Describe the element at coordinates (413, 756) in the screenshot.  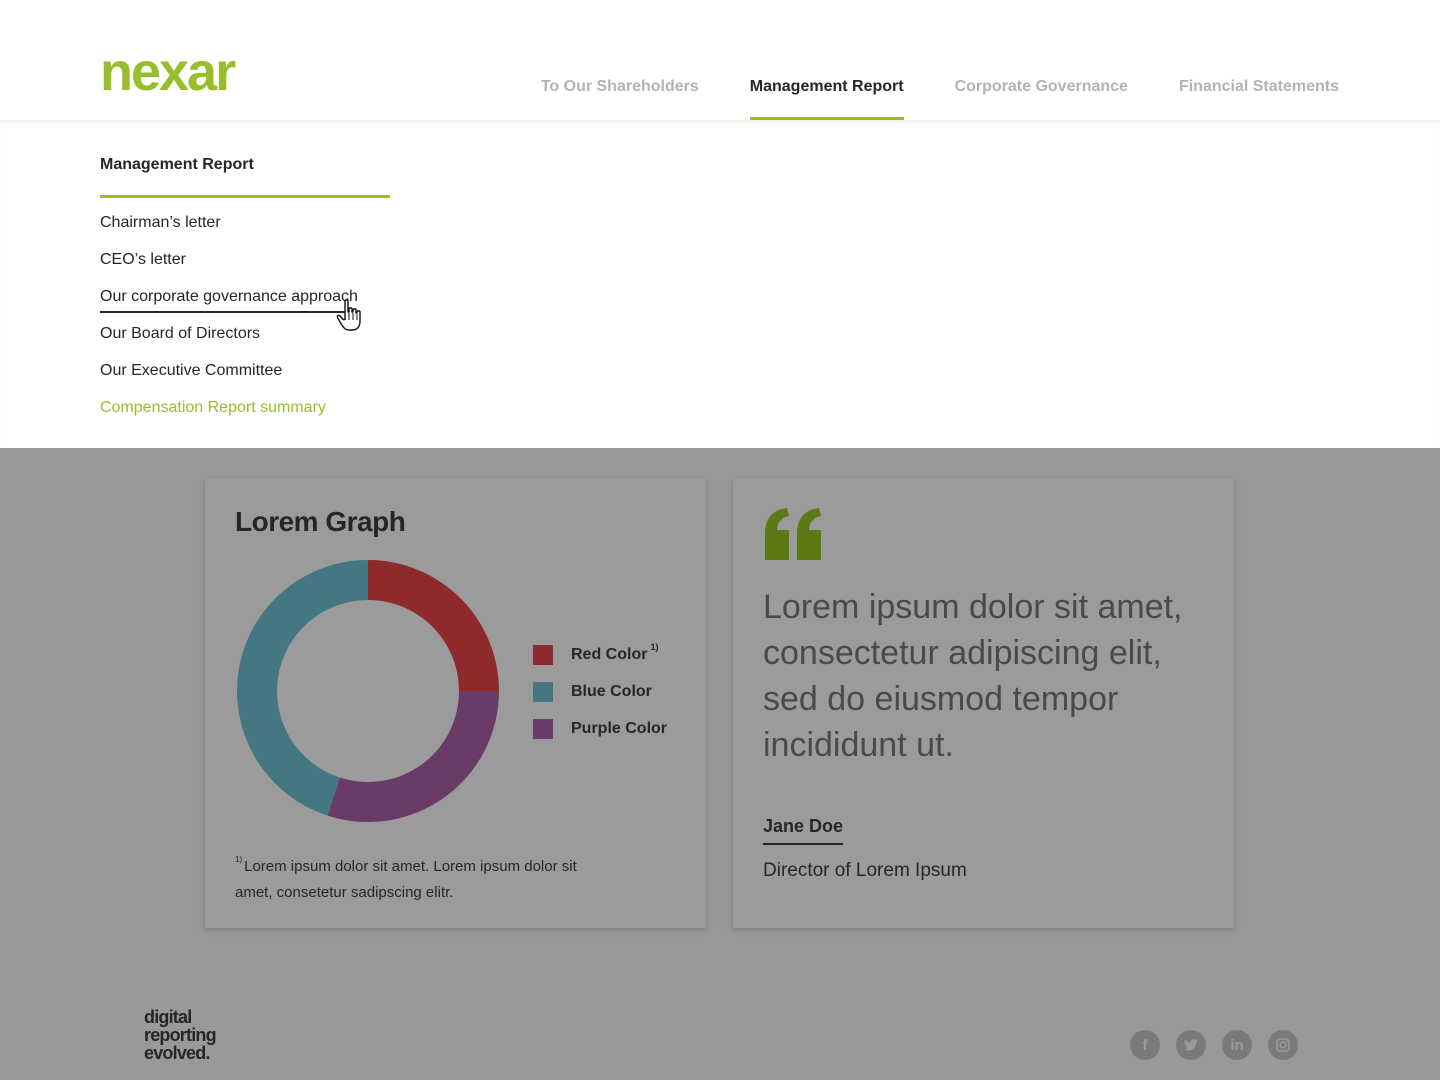
I see `donut-slice-purple-color` at that location.